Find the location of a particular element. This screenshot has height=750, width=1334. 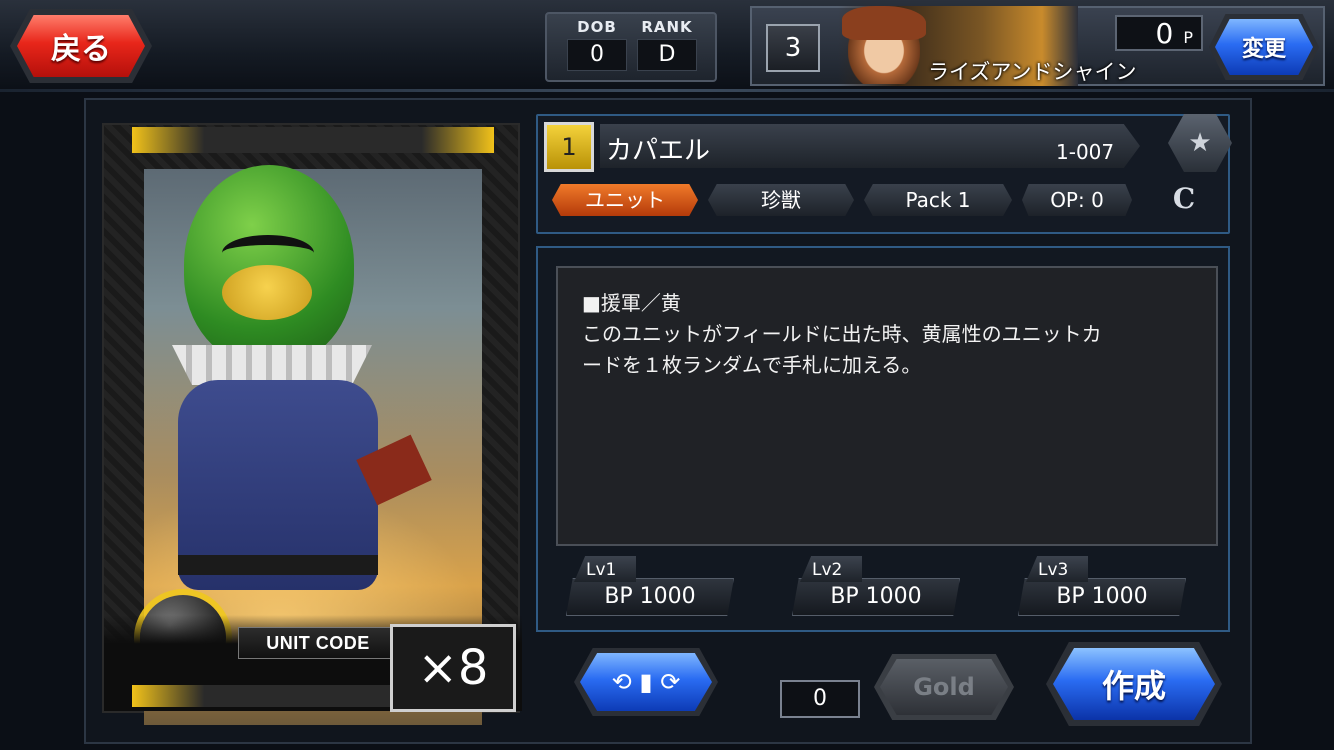

cost-badge: 1 is located at coordinates (569, 147).